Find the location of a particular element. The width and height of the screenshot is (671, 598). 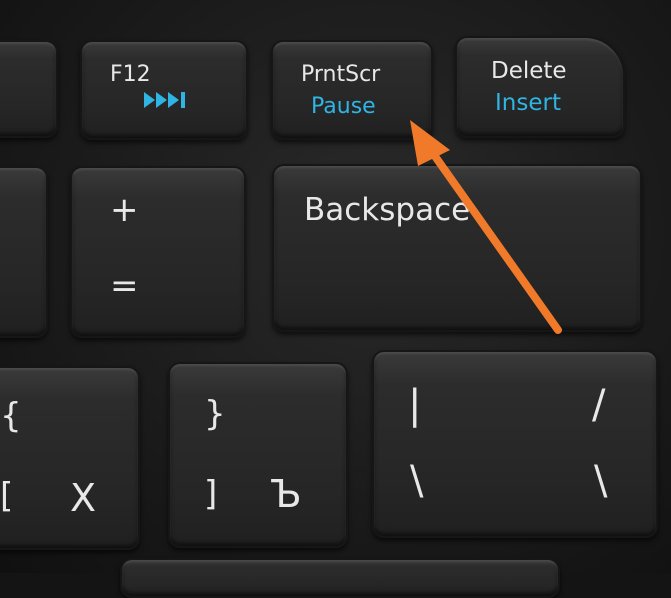

bracket-left-label: [ is located at coordinates (7, 496).